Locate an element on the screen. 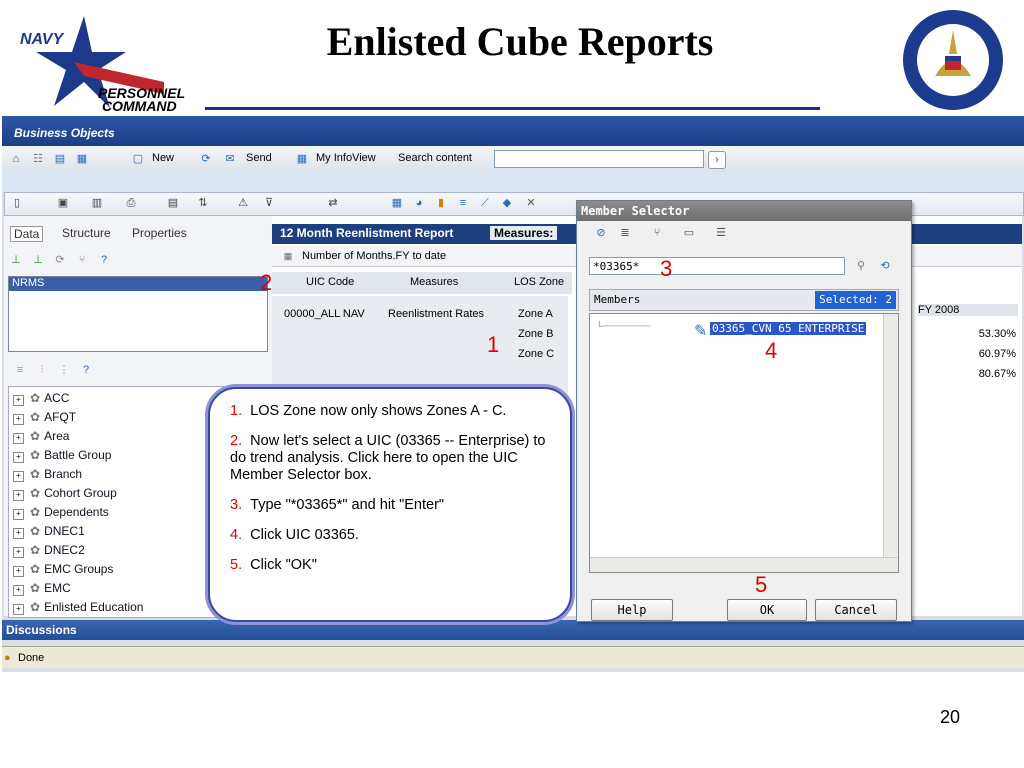 The image size is (1024, 768). tree-item: + ✿ ACC is located at coordinates (41, 398).